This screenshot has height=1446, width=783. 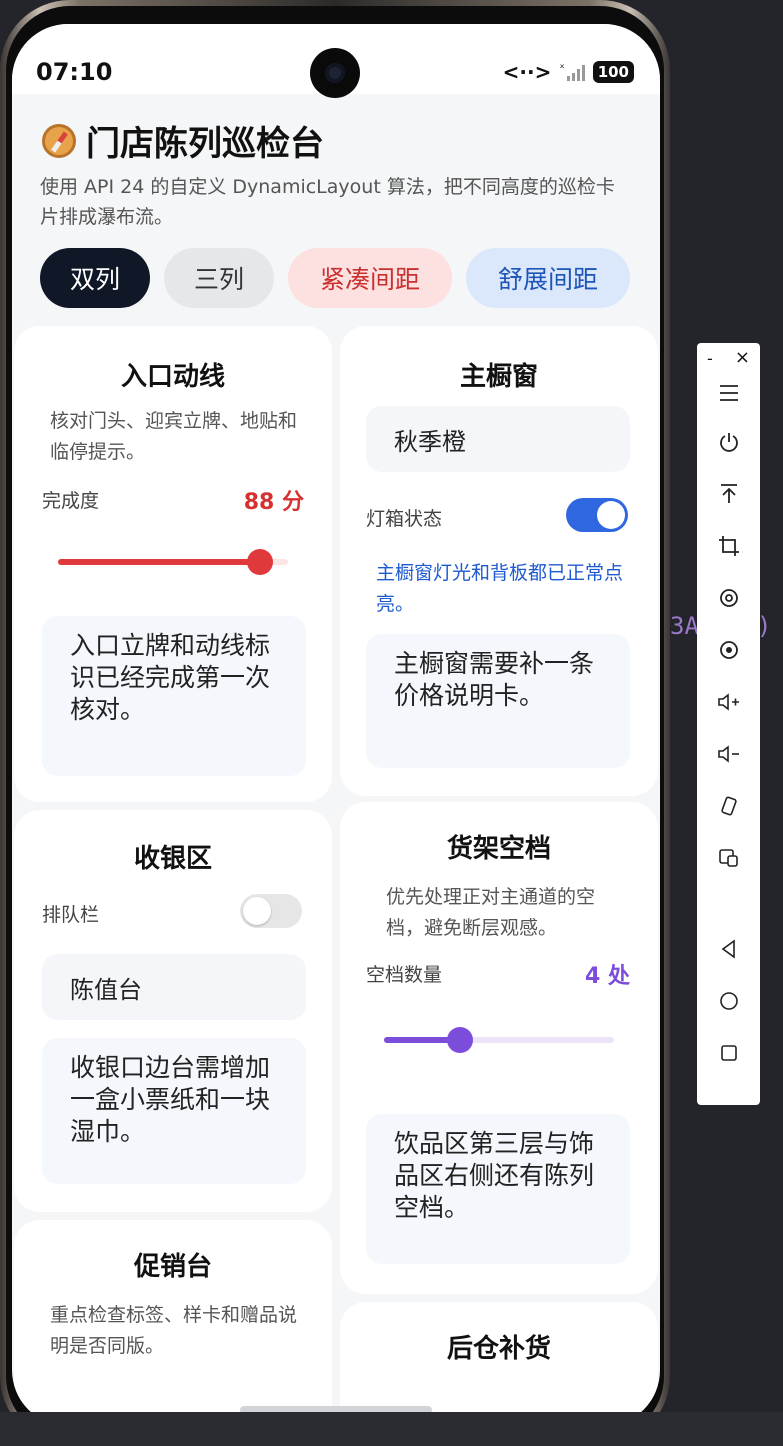 I want to click on completion-value: 88 分, so click(x=273, y=502).